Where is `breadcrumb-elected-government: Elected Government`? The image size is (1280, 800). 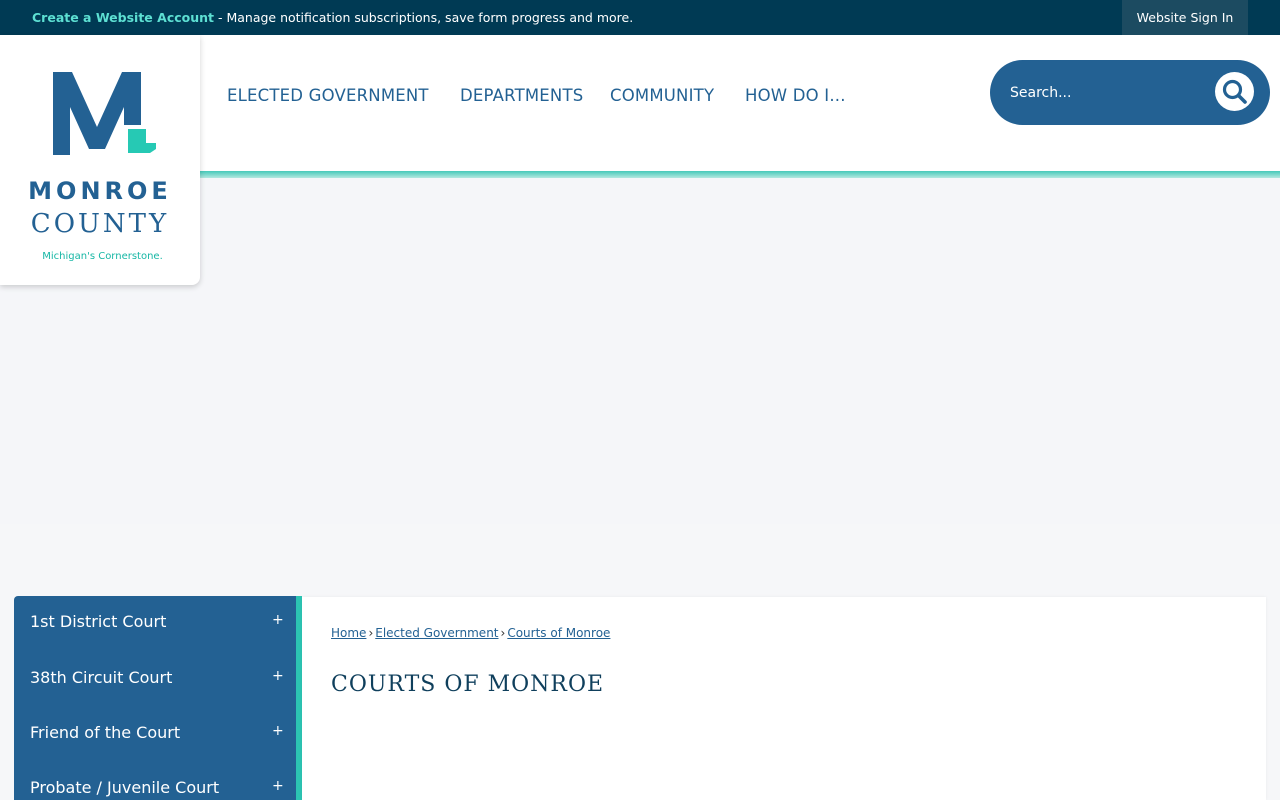 breadcrumb-elected-government: Elected Government is located at coordinates (436, 633).